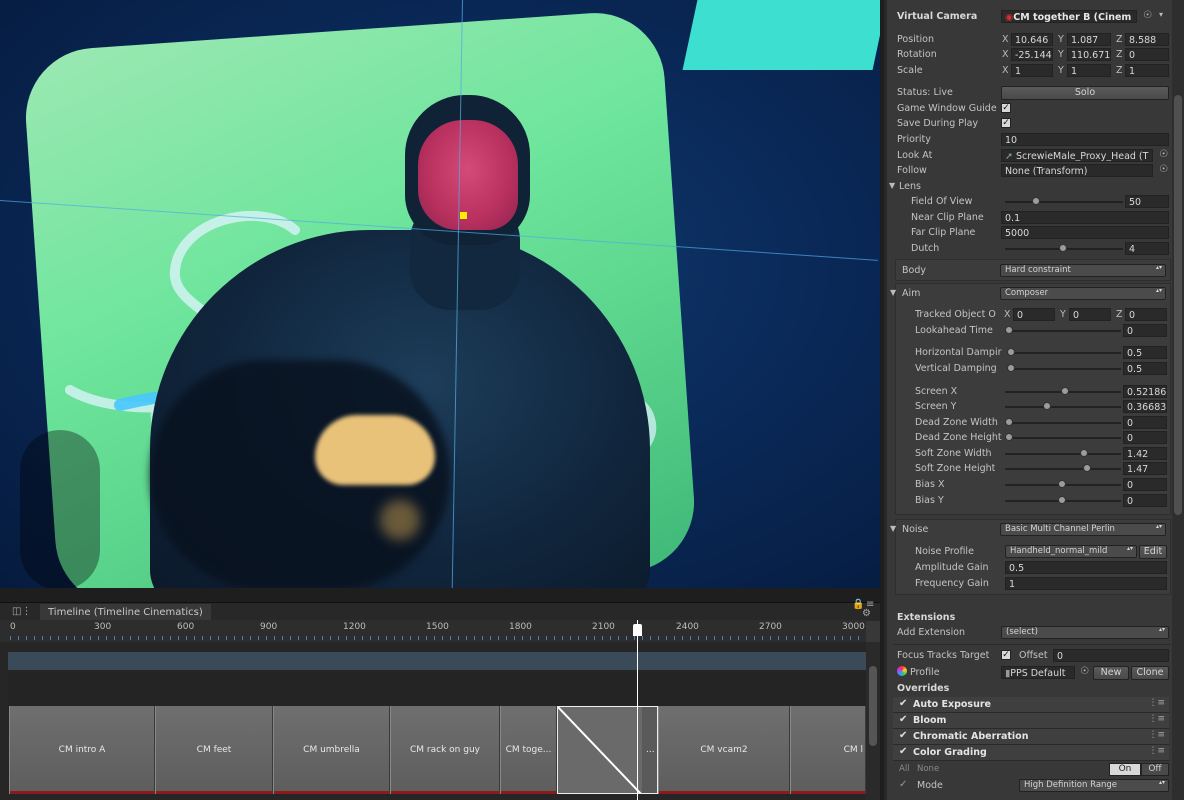  Describe the element at coordinates (82, 750) in the screenshot. I see `timeline-clip: CM intro A` at that location.